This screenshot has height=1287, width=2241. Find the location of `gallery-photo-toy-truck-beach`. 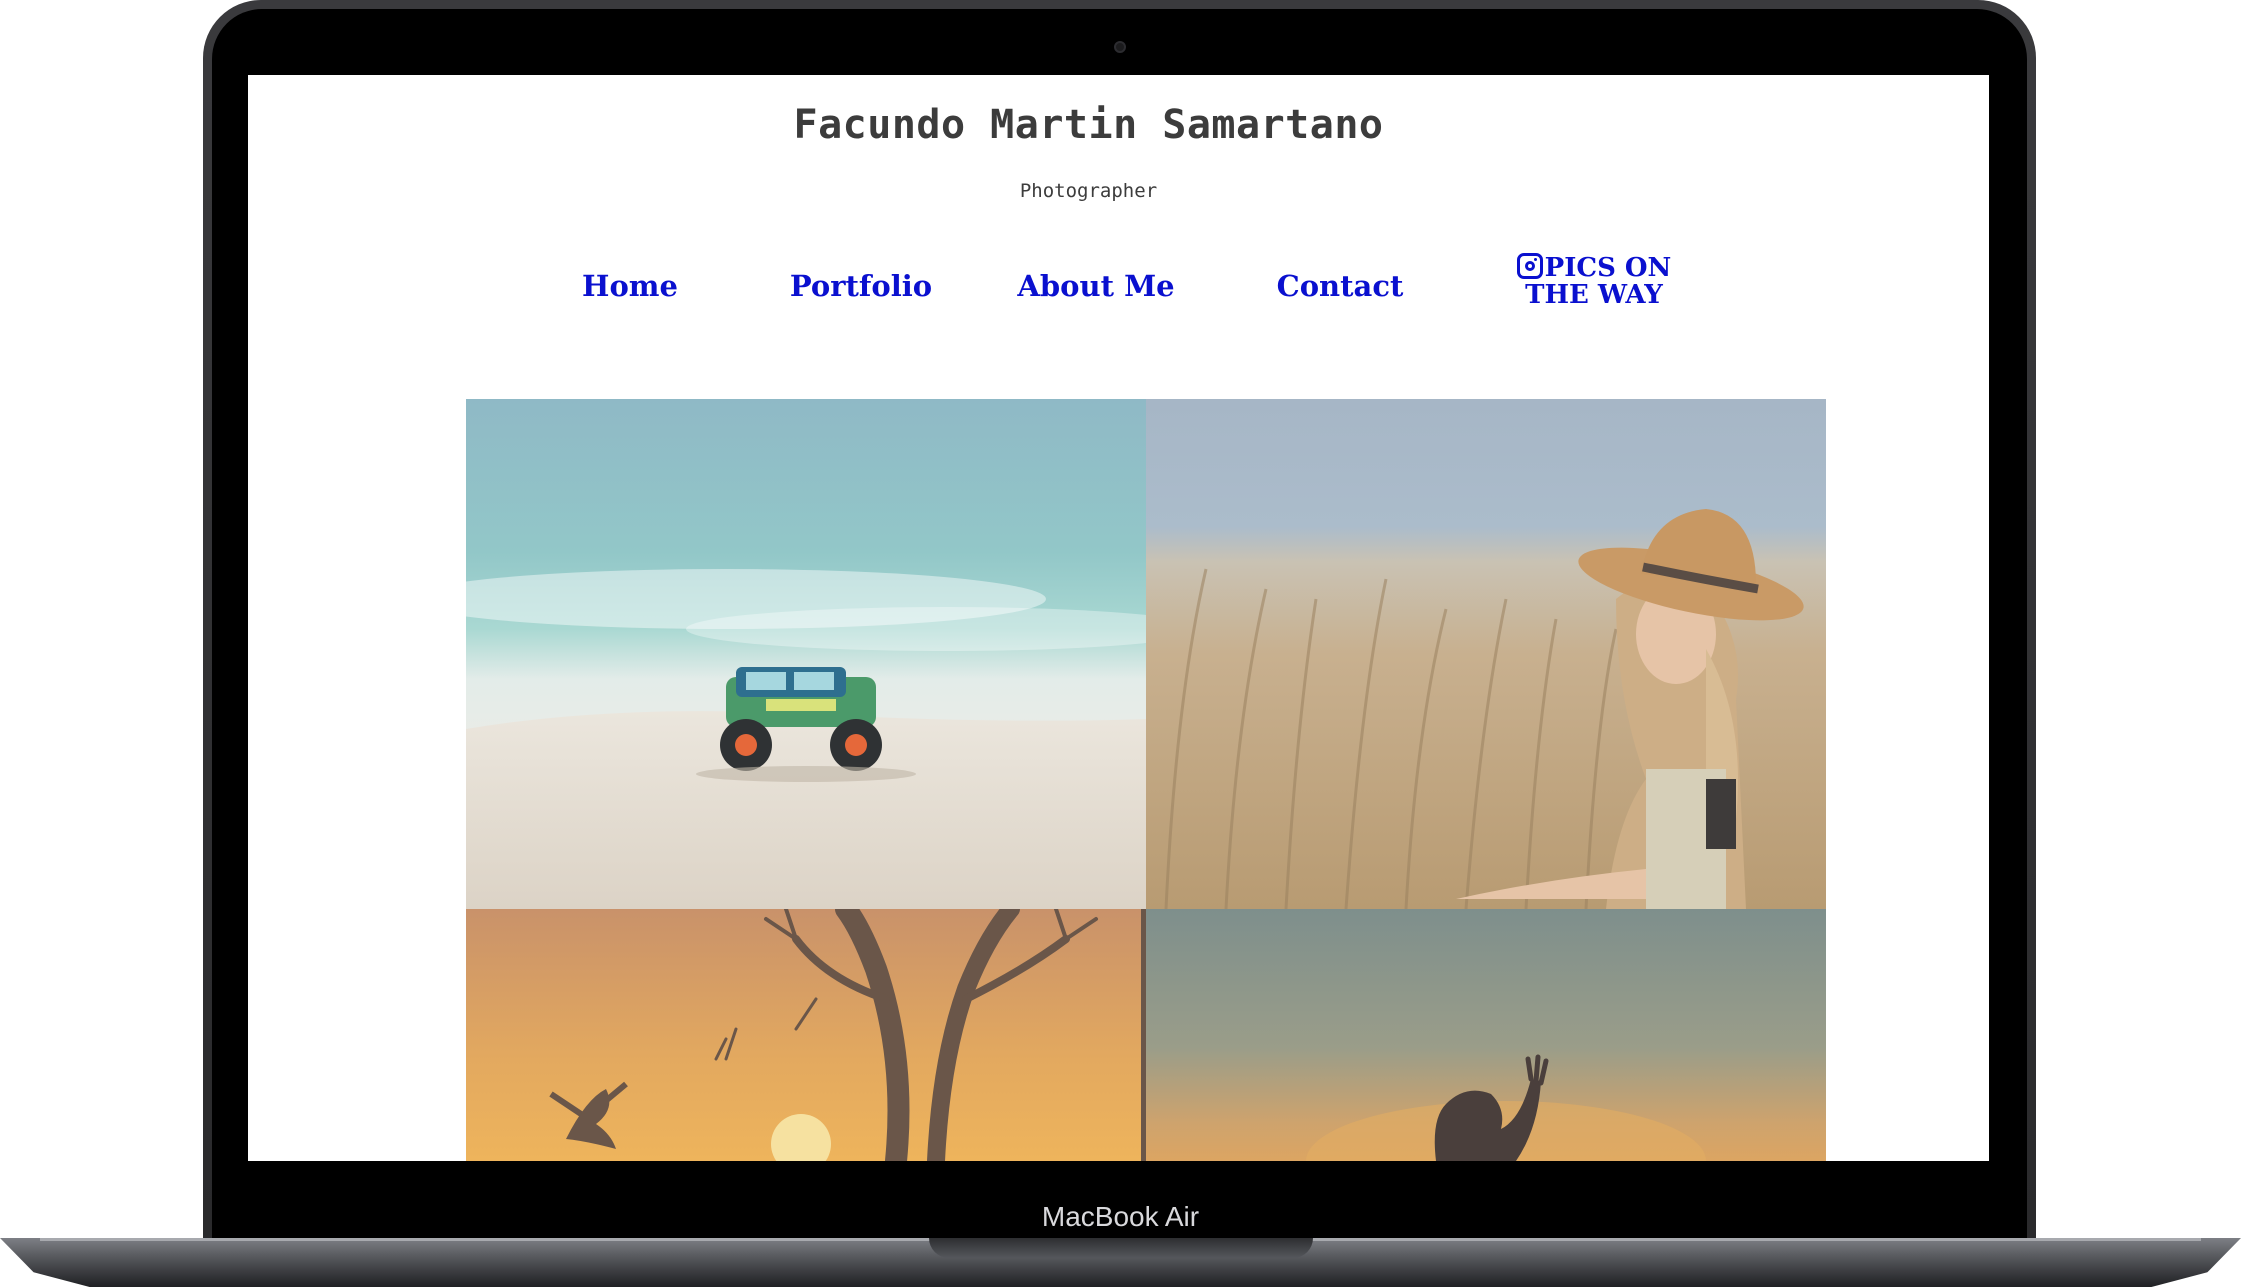

gallery-photo-toy-truck-beach is located at coordinates (806, 654).